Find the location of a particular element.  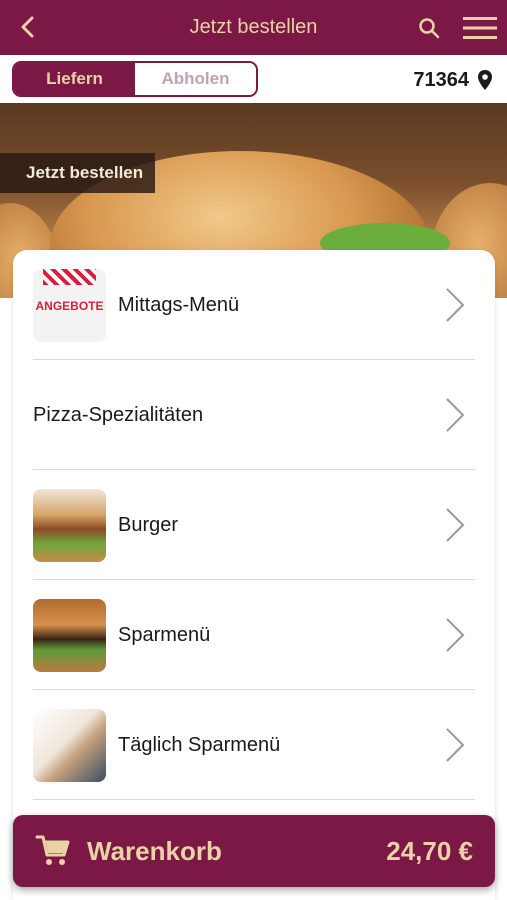

location-selector: 71364 is located at coordinates (453, 80).